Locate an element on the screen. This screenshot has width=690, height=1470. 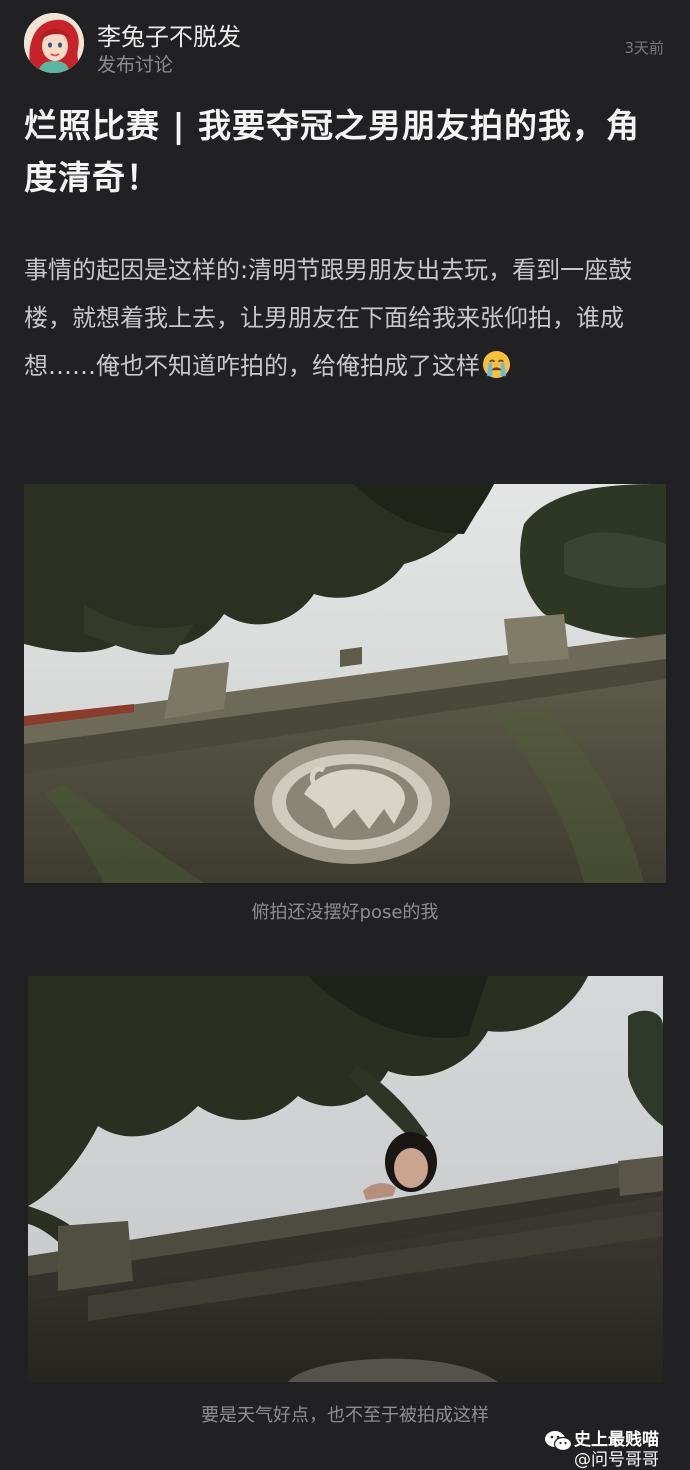
watermark-author-handle: @问号哥哥 is located at coordinates (616, 1460).